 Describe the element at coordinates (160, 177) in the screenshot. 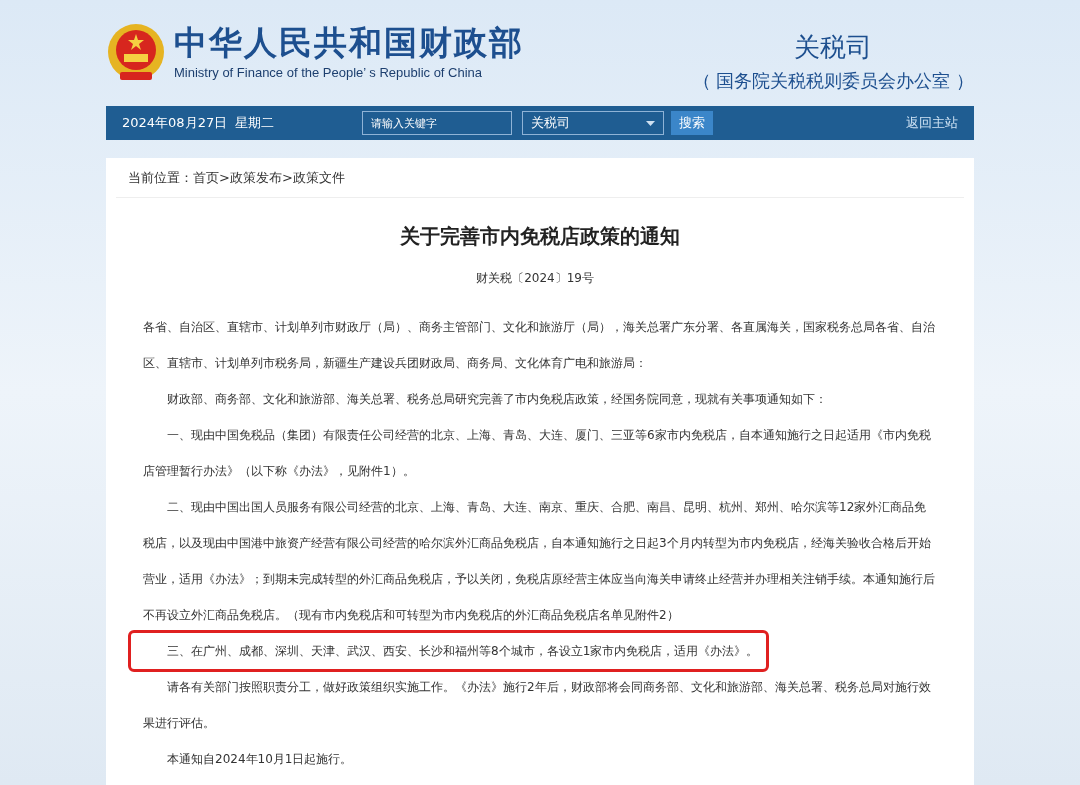

I see `breadcrumb-label: 当前位置：` at that location.